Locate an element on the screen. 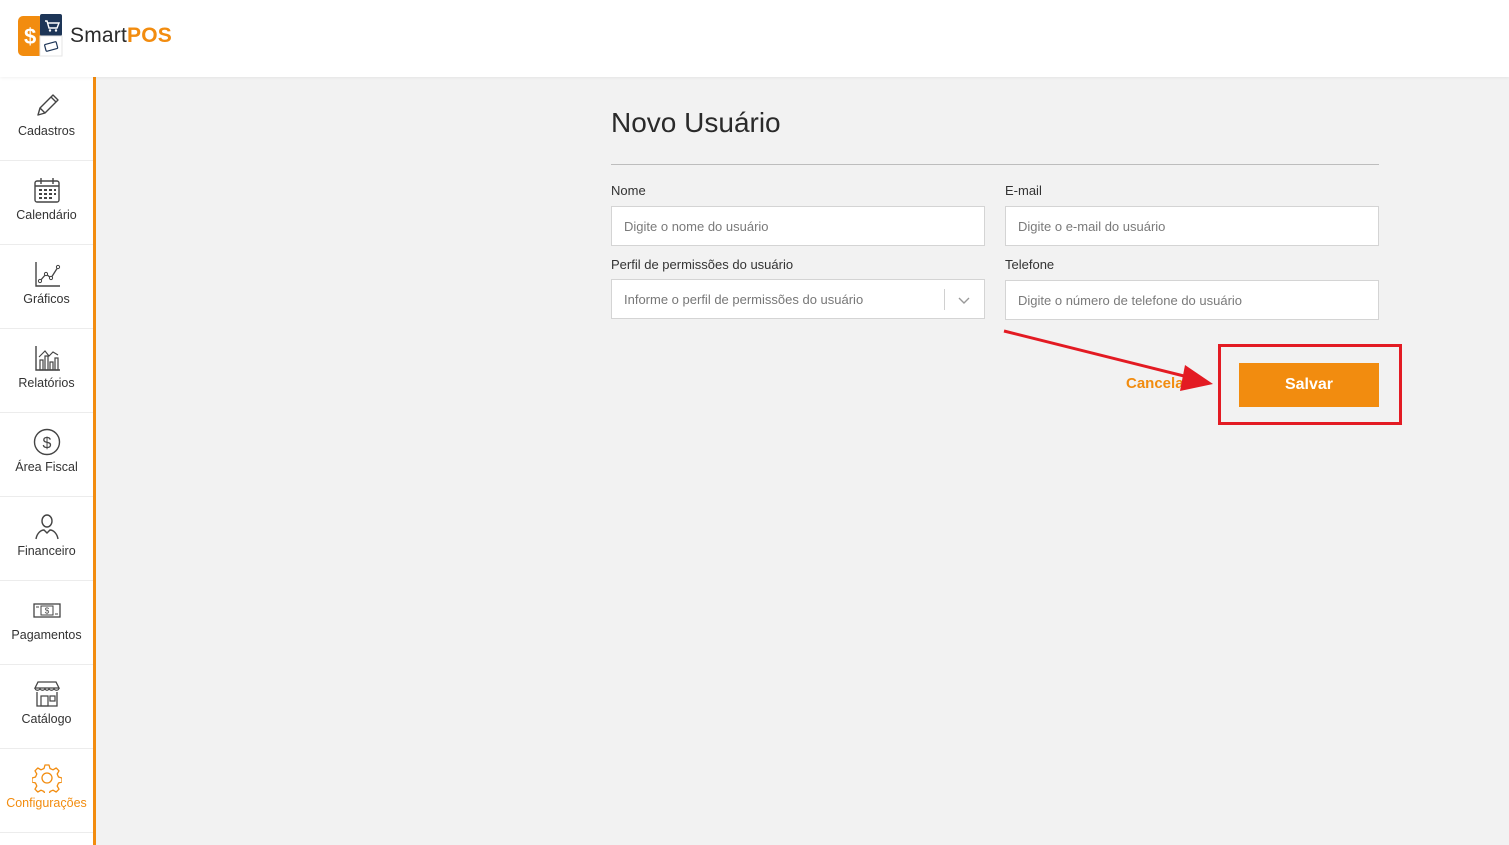  phone-field-box is located at coordinates (1192, 300).